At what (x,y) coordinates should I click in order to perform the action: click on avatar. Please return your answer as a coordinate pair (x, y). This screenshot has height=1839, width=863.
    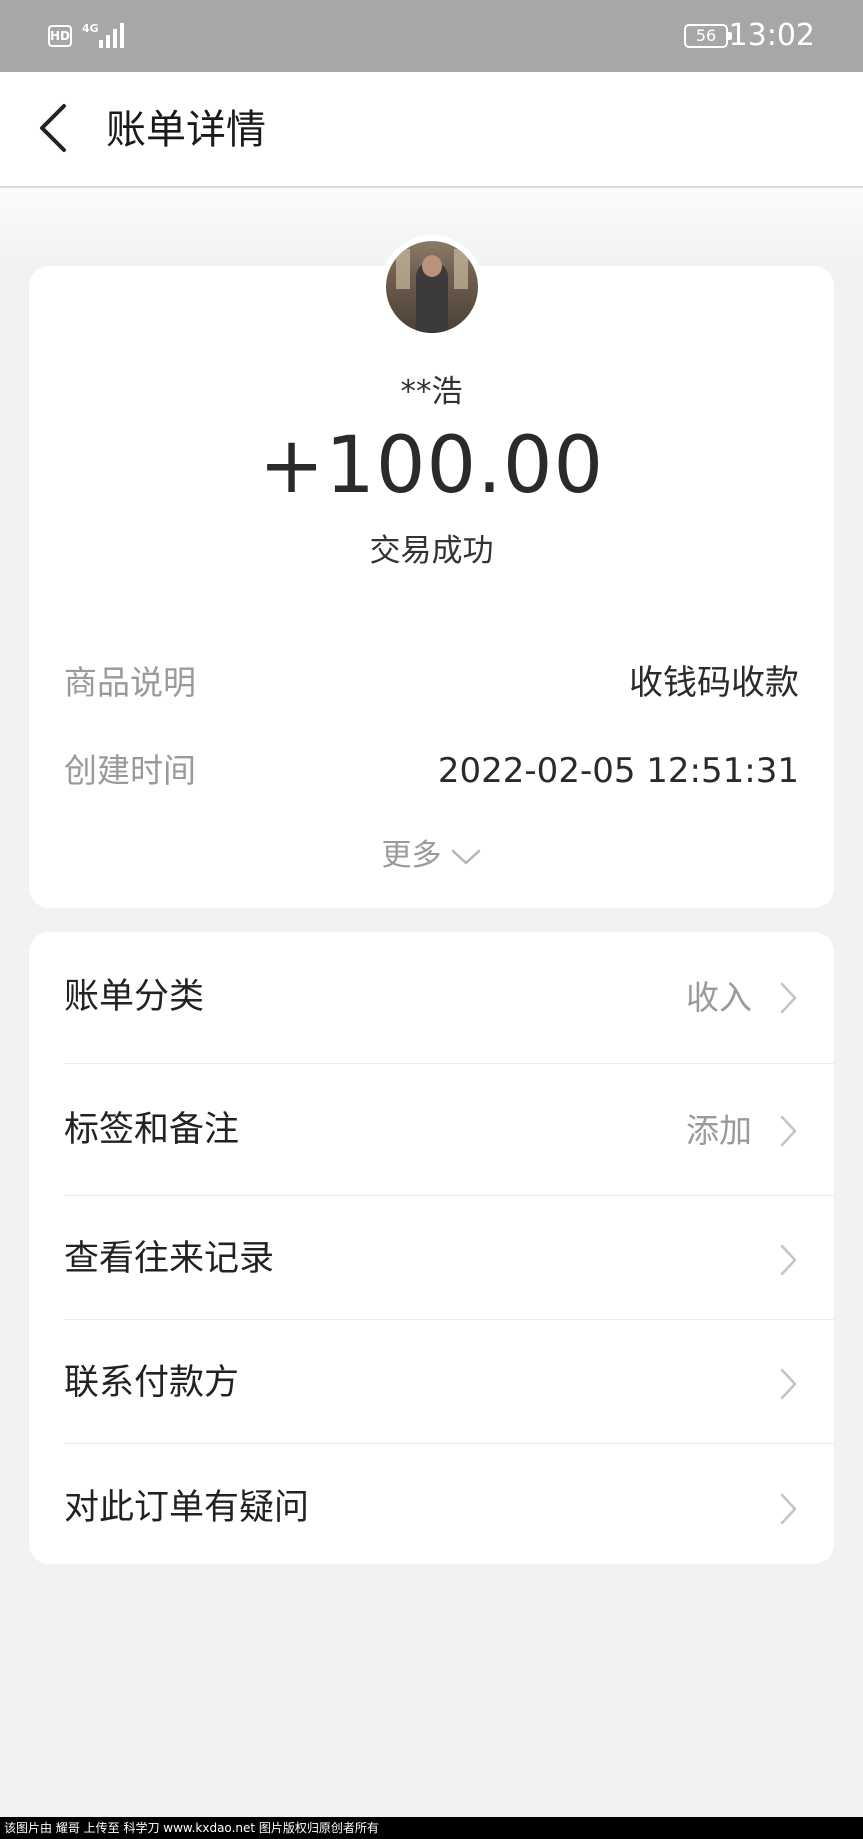
    Looking at the image, I should click on (432, 287).